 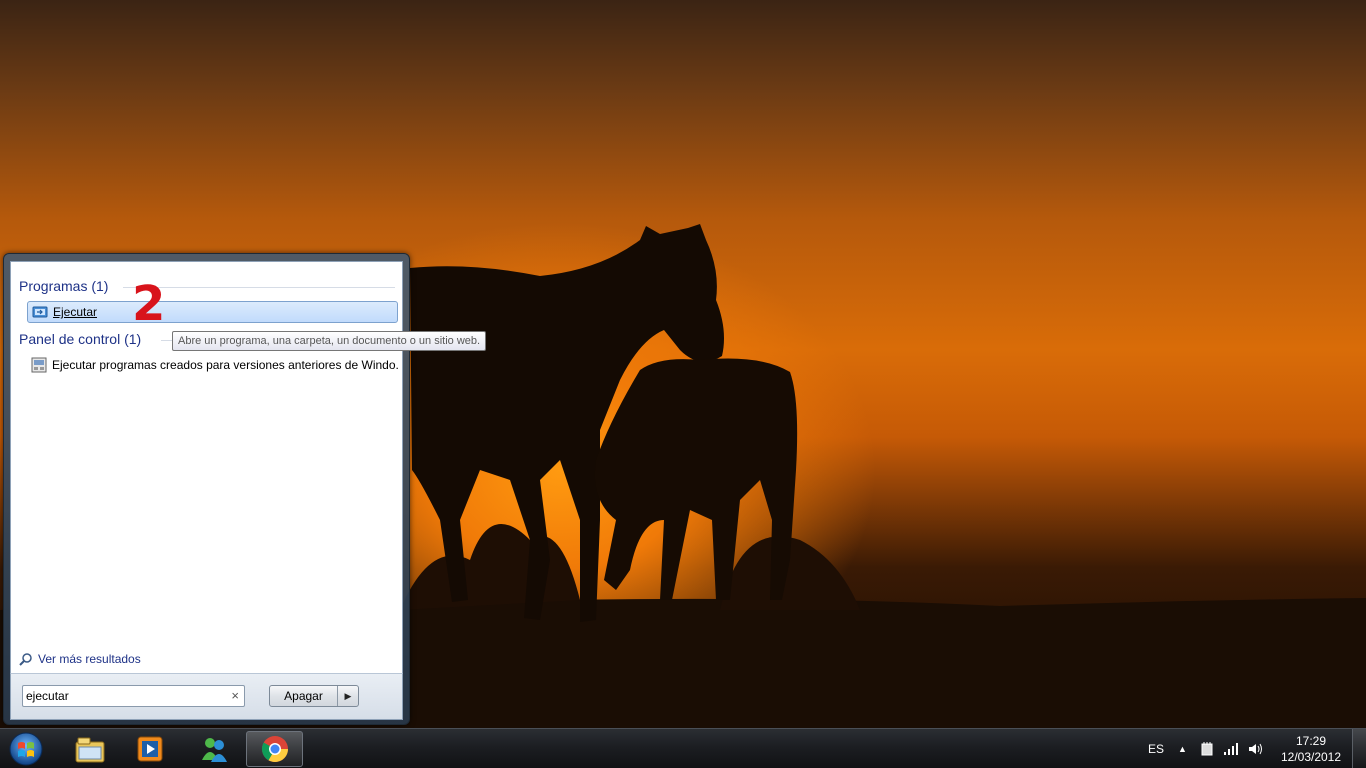 I want to click on messenger-icon, so click(x=214, y=750).